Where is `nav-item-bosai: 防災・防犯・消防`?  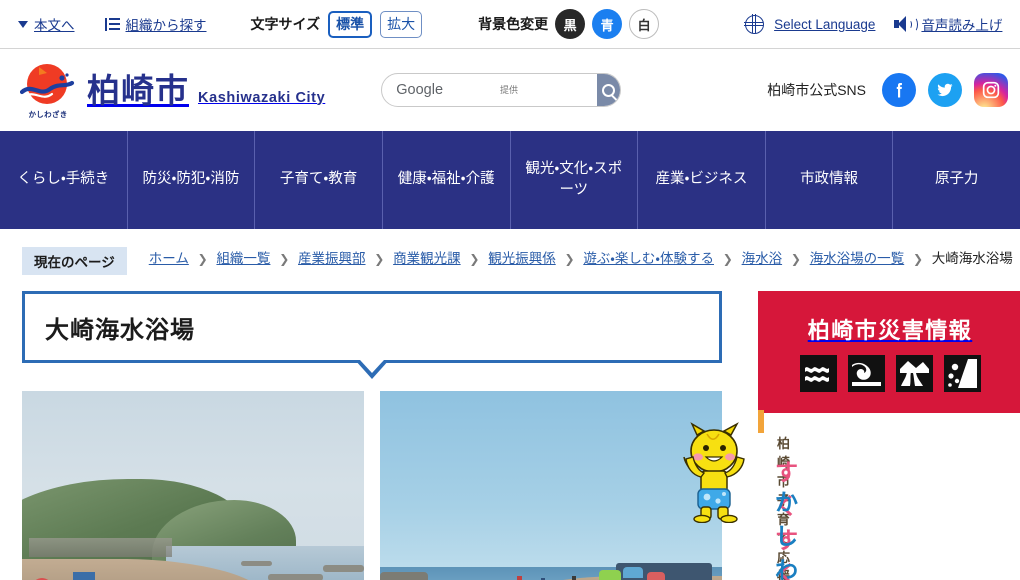 nav-item-bosai: 防災・防犯・消防 is located at coordinates (192, 180).